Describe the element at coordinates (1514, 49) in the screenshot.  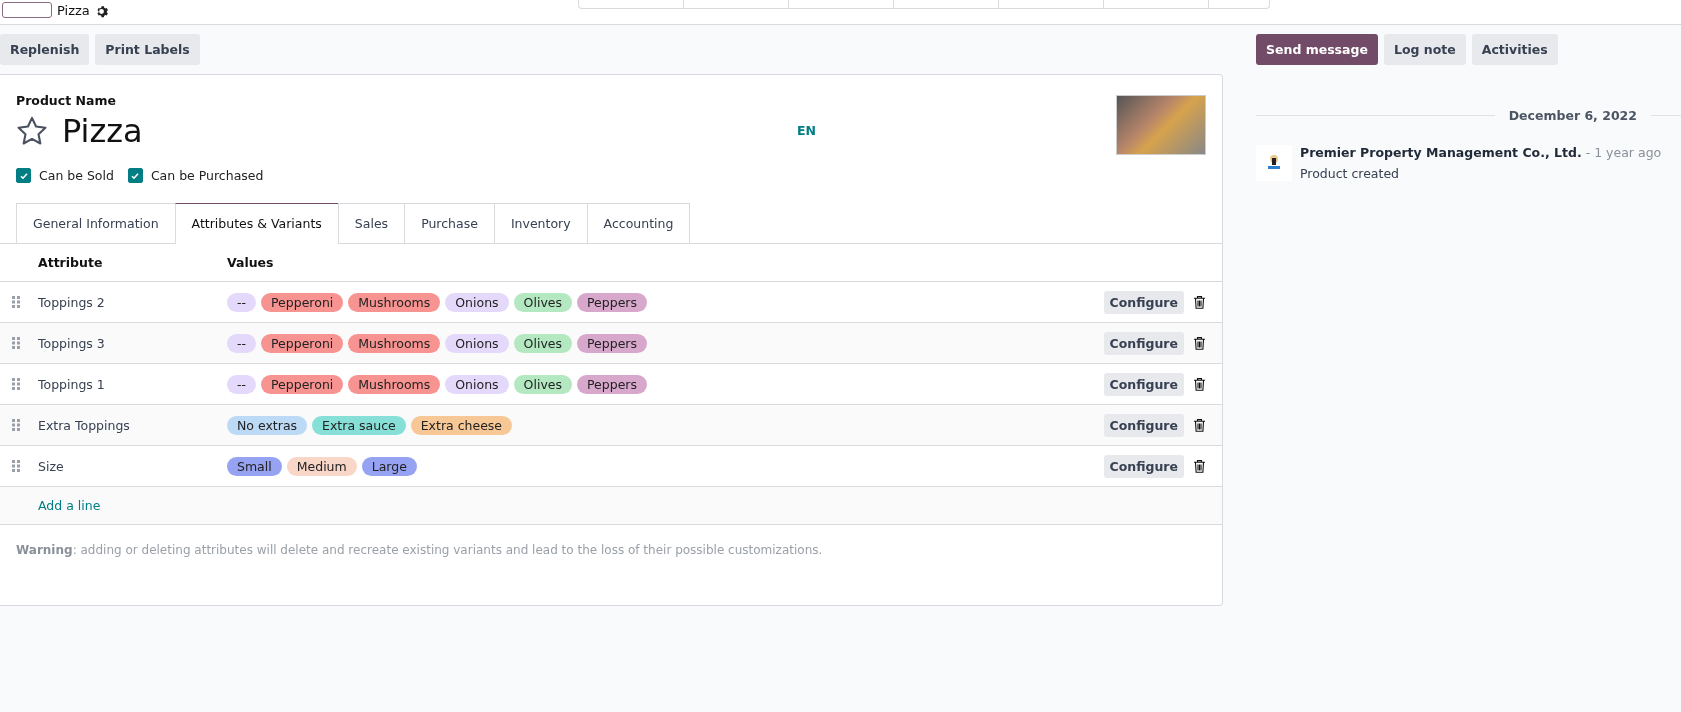
I see `chatter-button: Activities` at that location.